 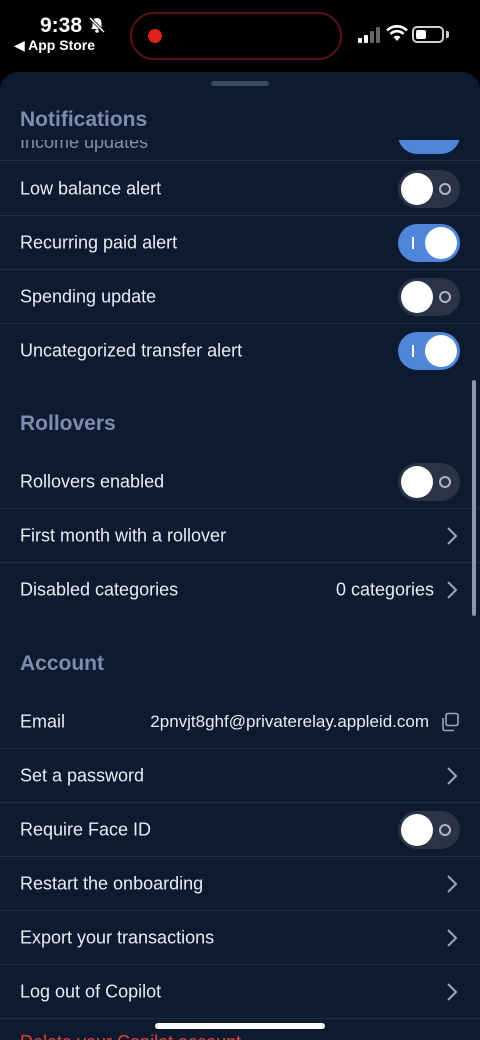 What do you see at coordinates (91, 991) in the screenshot?
I see `row-label: Log out of Copilot` at bounding box center [91, 991].